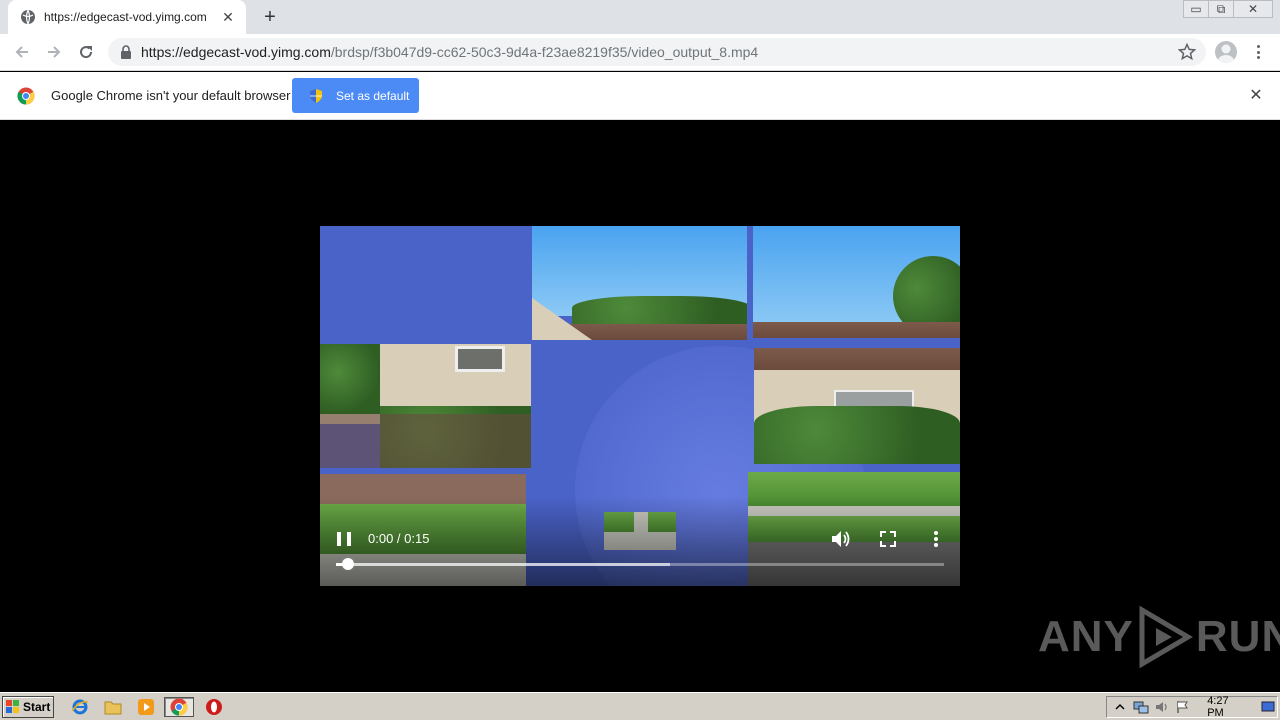 This screenshot has width=1280, height=720. I want to click on play-logo-icon, so click(1166, 637).